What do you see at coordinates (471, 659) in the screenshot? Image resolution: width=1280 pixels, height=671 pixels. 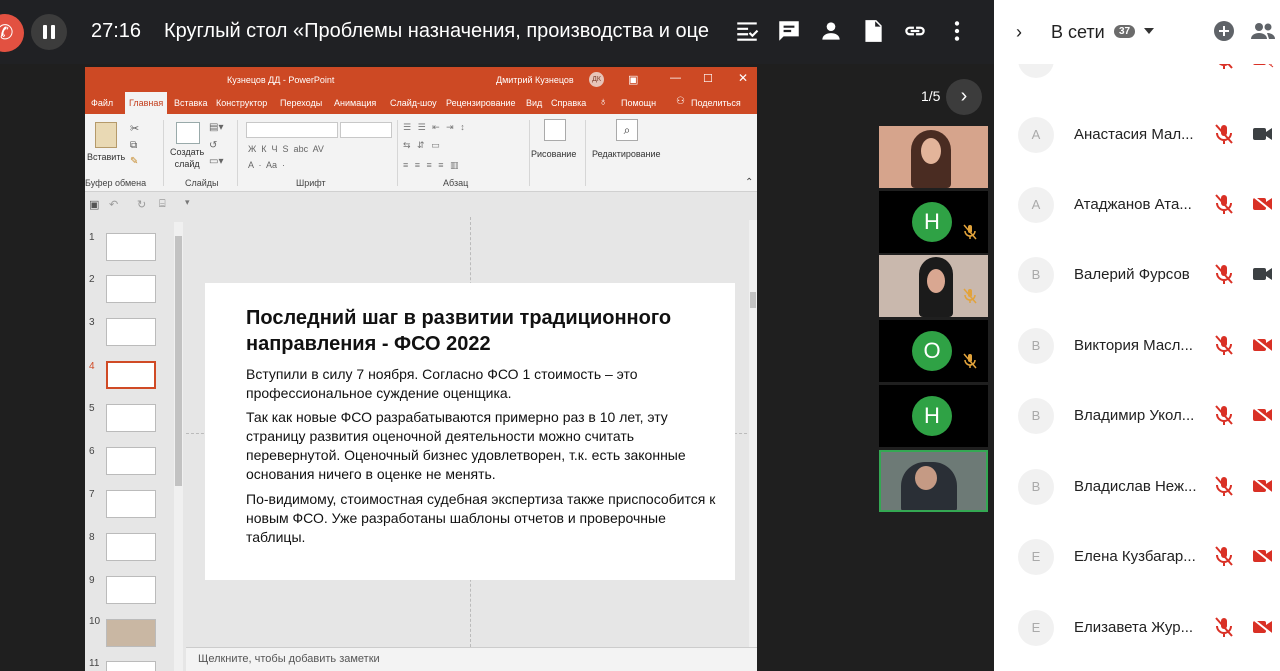 I see `notes-pane: Щелкните, чтобы добавить заметки` at bounding box center [471, 659].